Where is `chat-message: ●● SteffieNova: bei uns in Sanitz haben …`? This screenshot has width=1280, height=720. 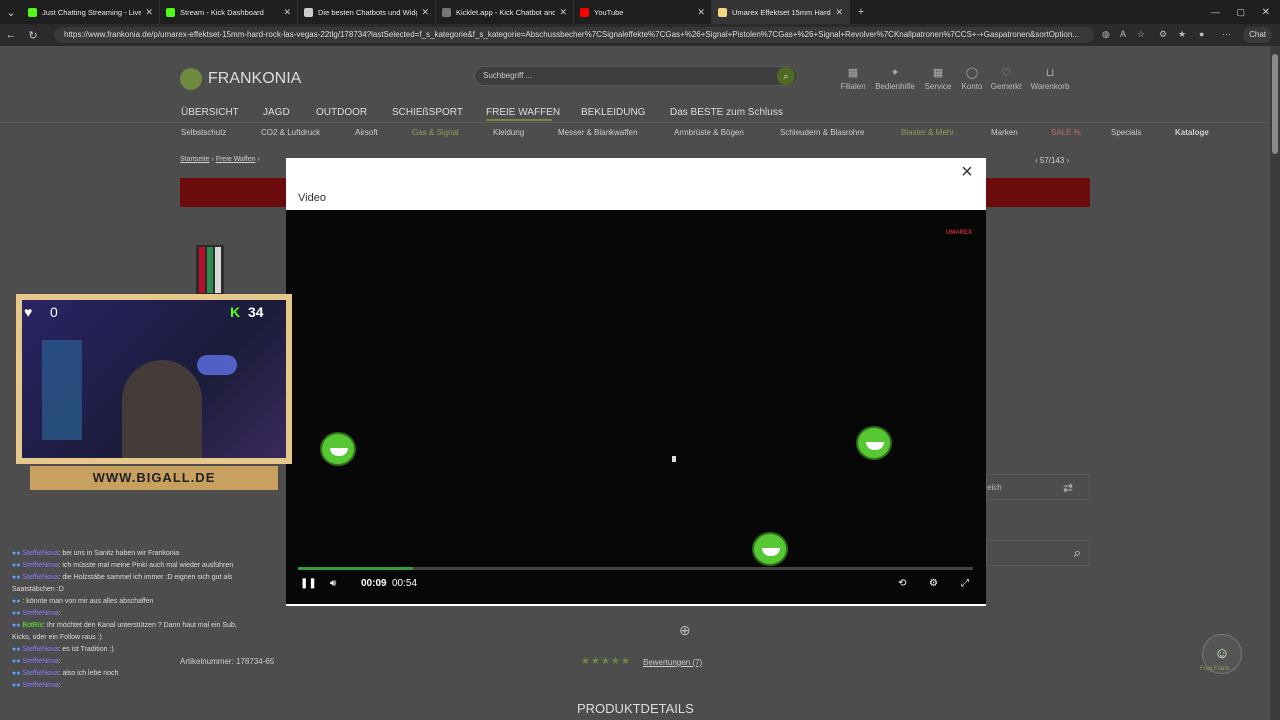 chat-message: ●● SteffieNova: bei uns in Sanitz haben … is located at coordinates (127, 554).